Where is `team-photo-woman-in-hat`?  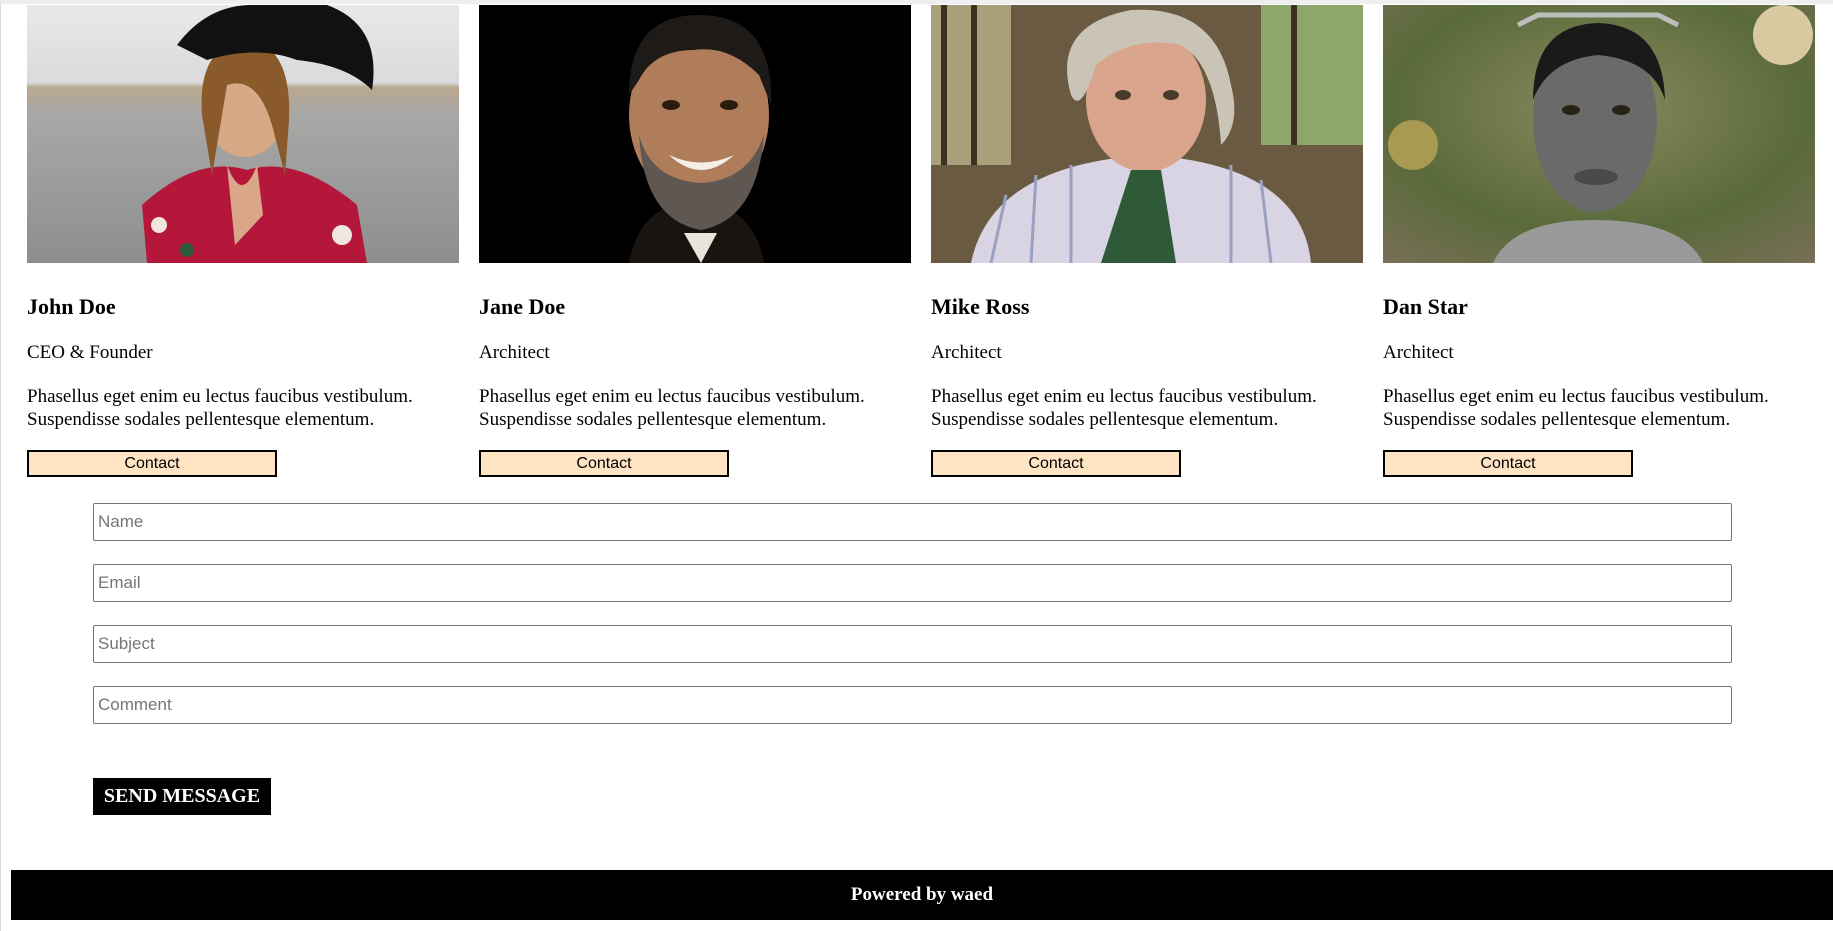
team-photo-woman-in-hat is located at coordinates (243, 134).